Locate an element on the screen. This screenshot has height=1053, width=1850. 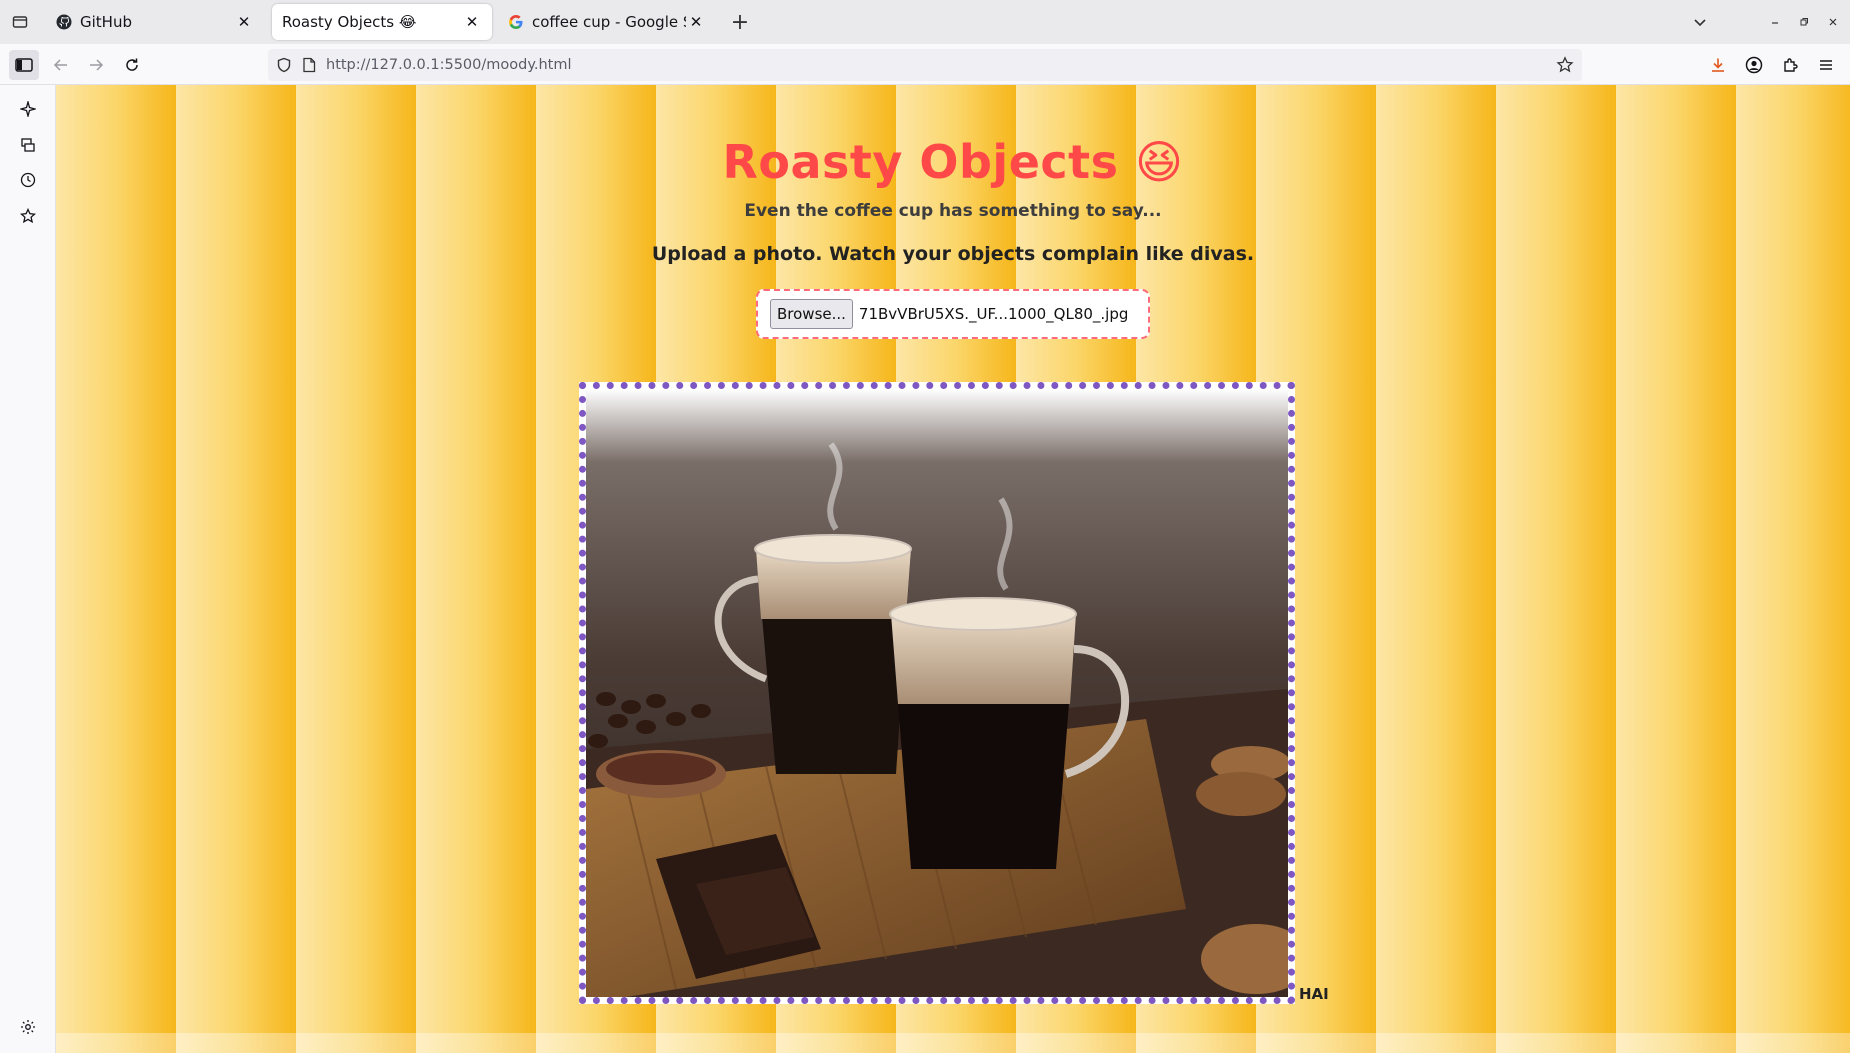
tab-roasty-objects: Roasty Objects 😂 ✕ is located at coordinates (382, 22).